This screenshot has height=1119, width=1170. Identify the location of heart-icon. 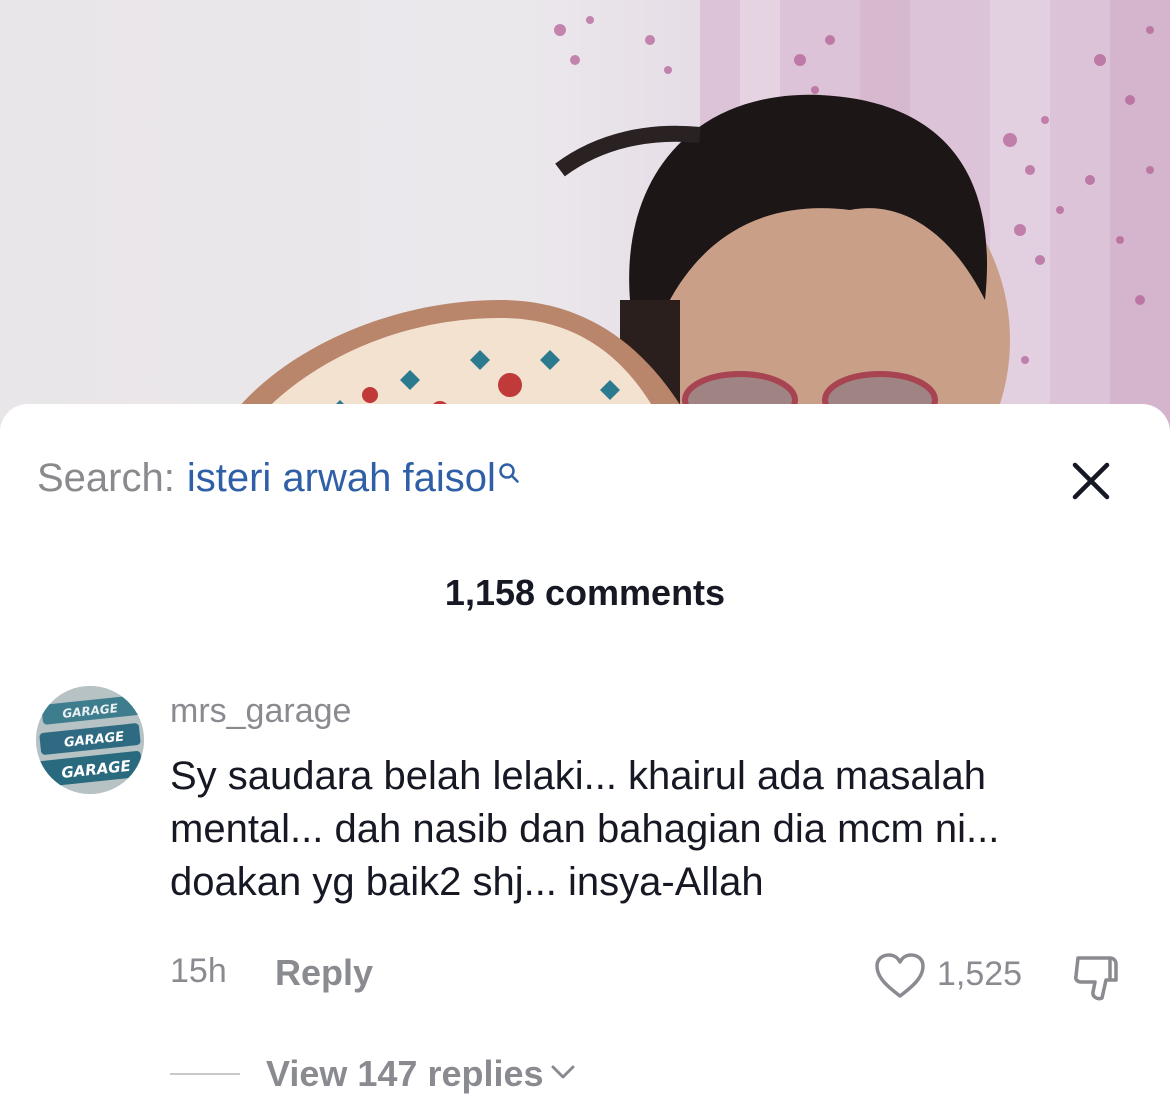
(900, 976).